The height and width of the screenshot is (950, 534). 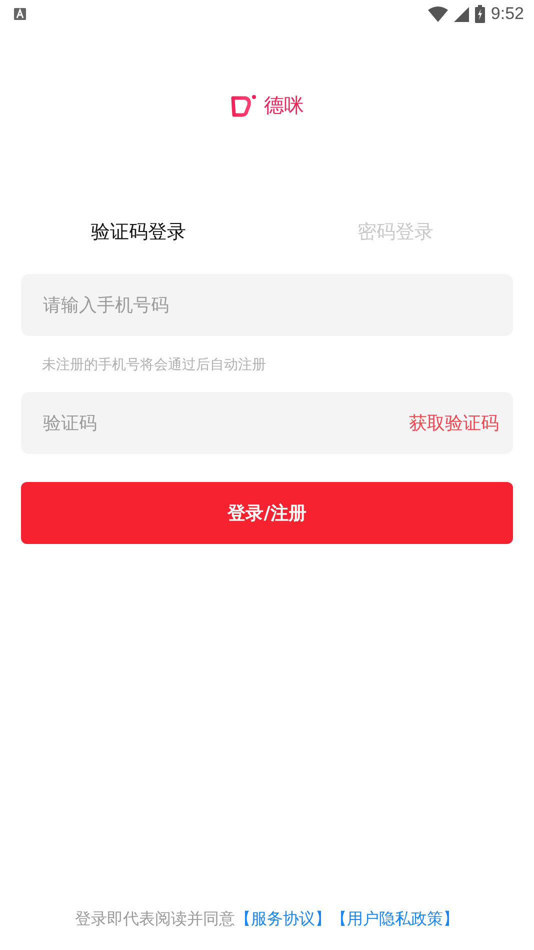 What do you see at coordinates (267, 305) in the screenshot?
I see `phone-field: 请输入手机号码` at bounding box center [267, 305].